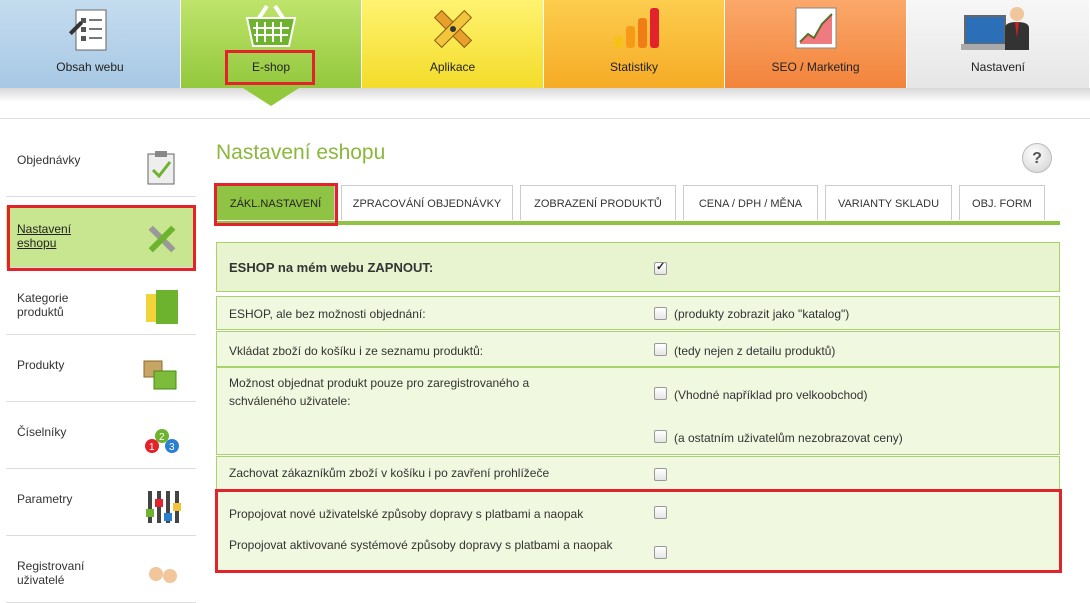 Image resolution: width=1090 pixels, height=603 pixels. Describe the element at coordinates (452, 29) in the screenshot. I see `pencil-ruler-icon` at that location.